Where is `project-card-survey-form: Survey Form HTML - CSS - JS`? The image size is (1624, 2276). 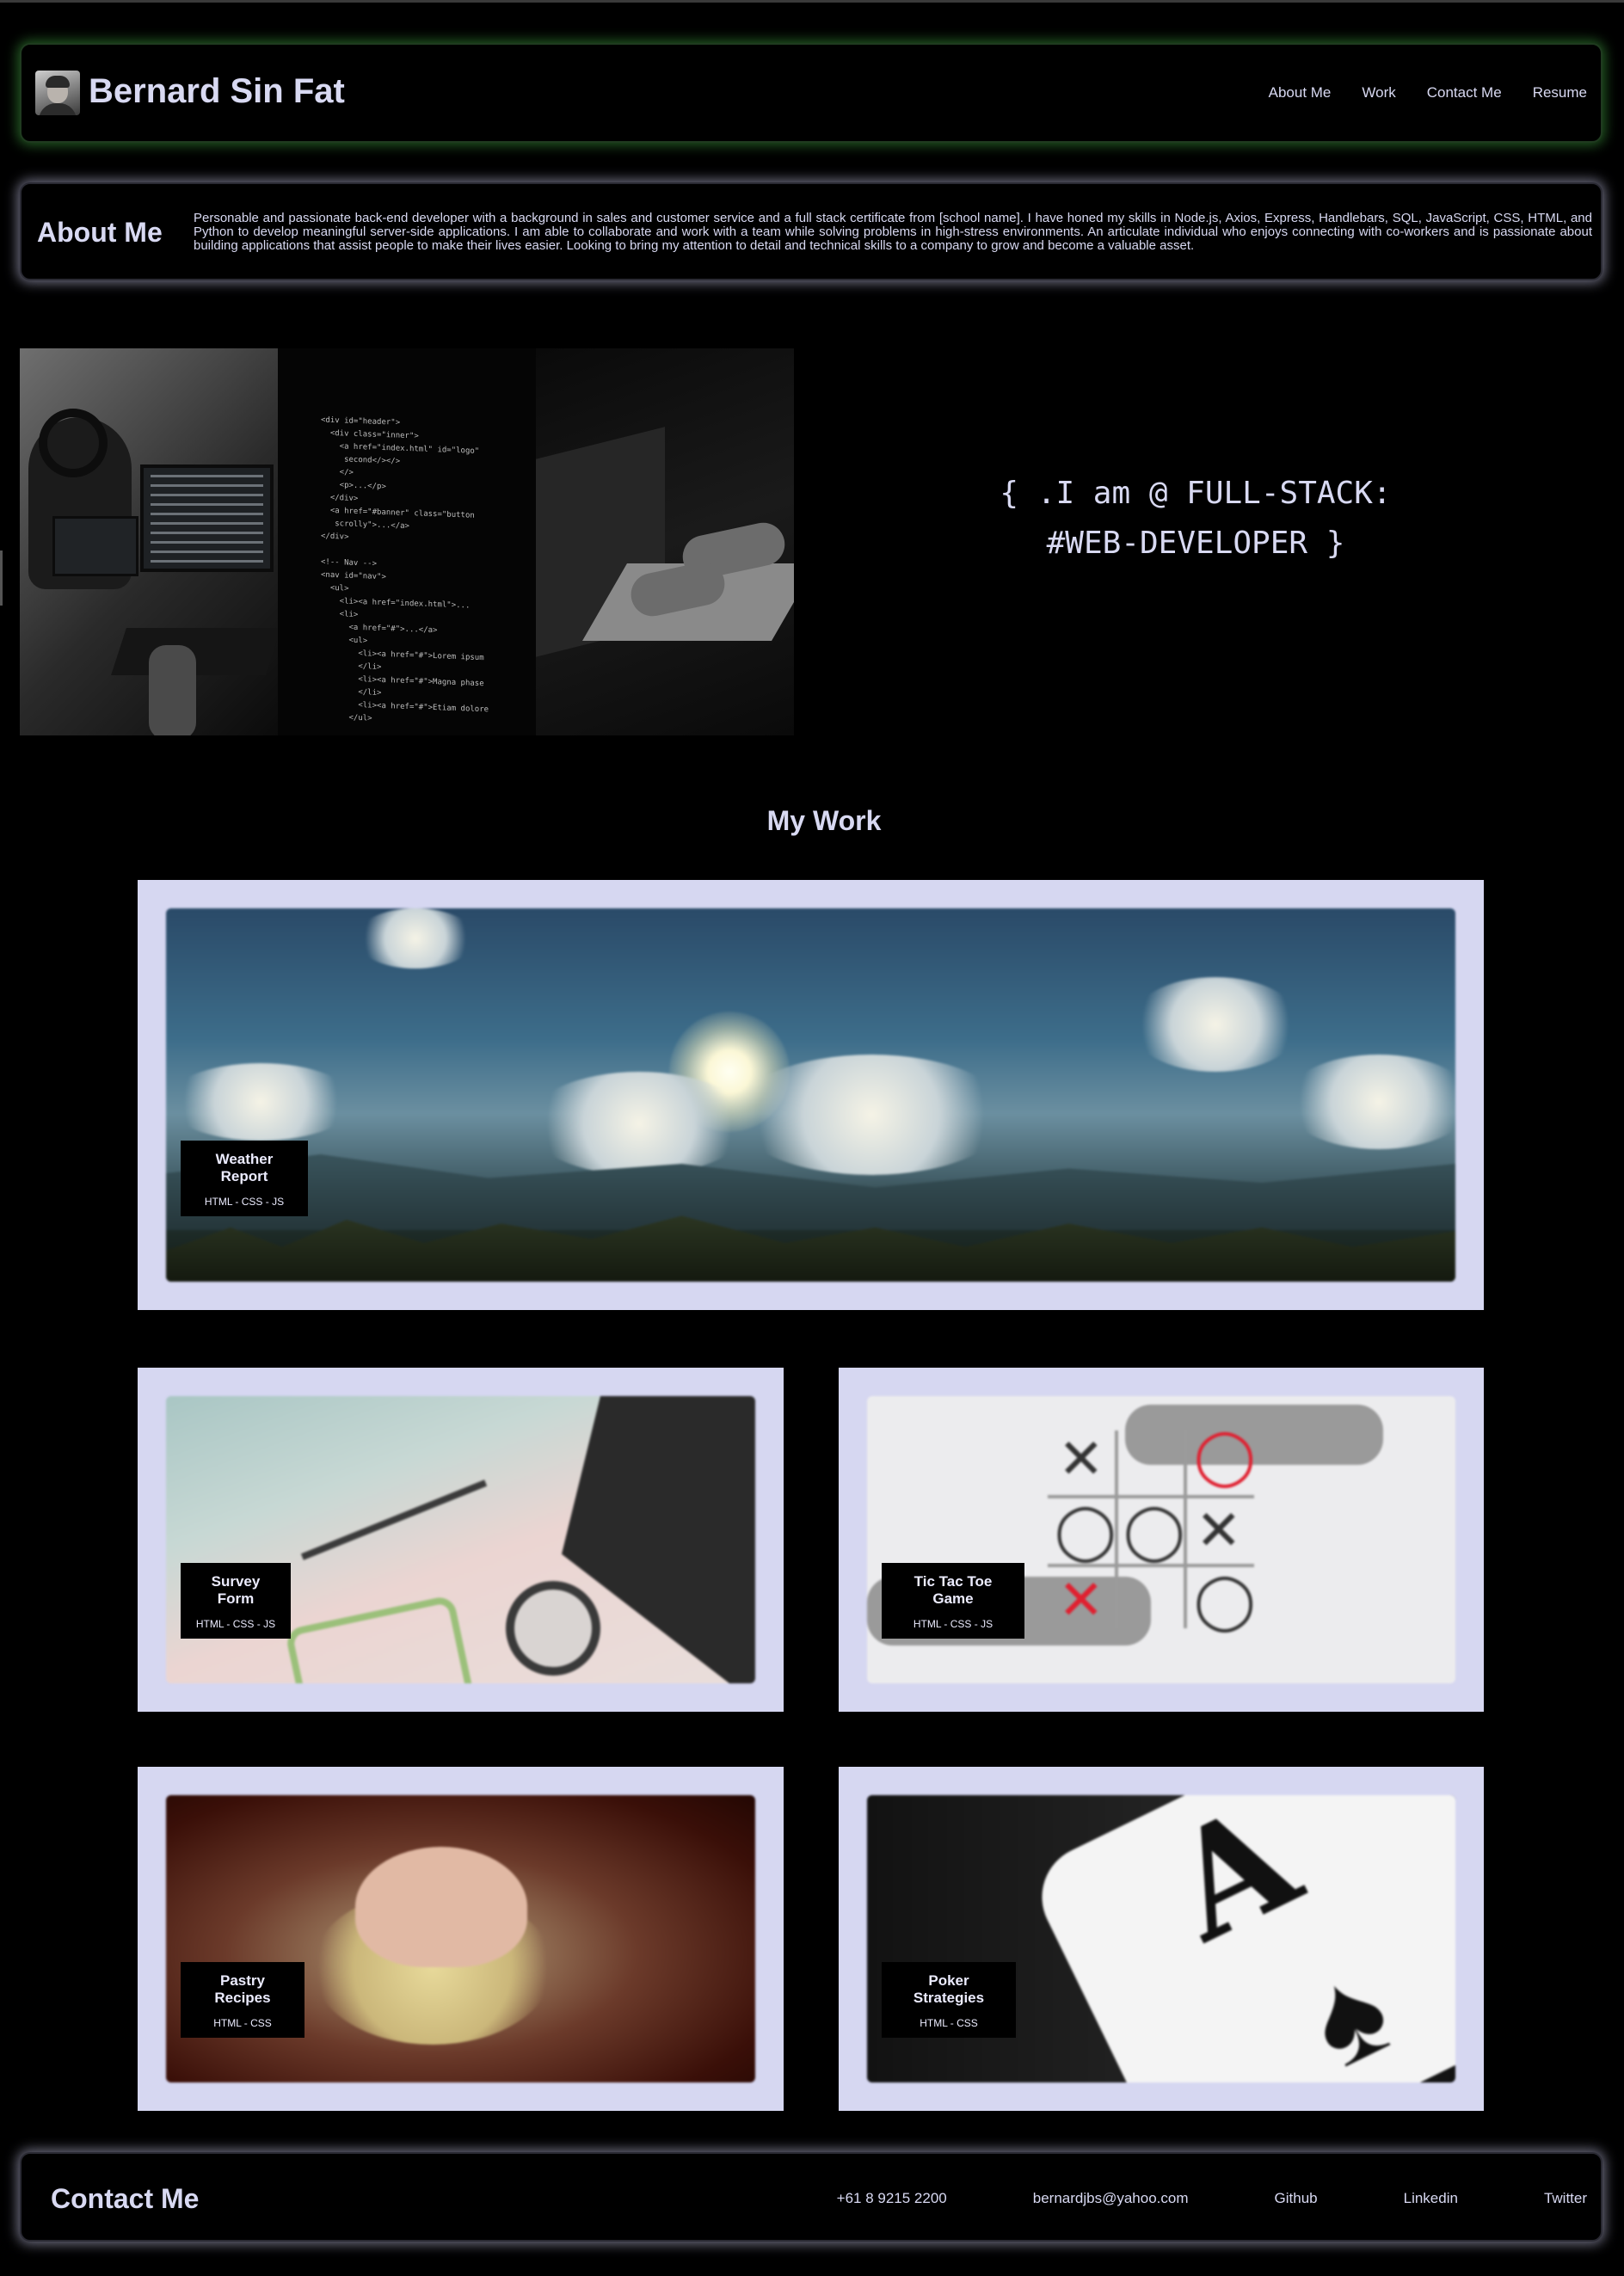
project-card-survey-form: Survey Form HTML - CSS - JS is located at coordinates (461, 1540).